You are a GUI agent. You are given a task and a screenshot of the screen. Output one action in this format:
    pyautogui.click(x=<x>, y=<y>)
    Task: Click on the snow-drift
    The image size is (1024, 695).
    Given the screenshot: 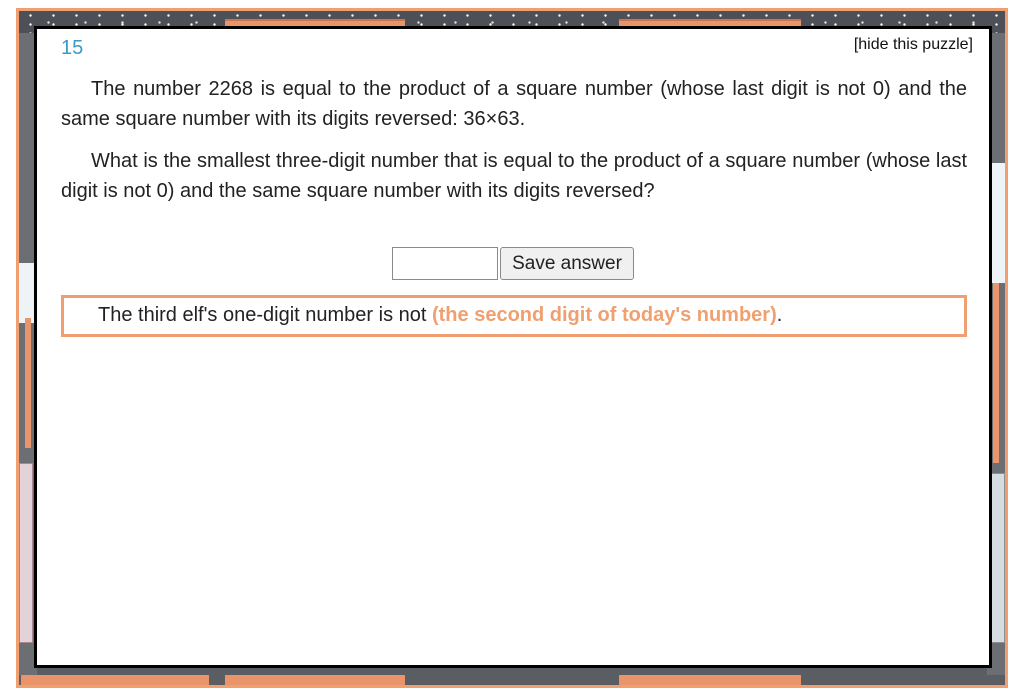 What is the action you would take?
    pyautogui.click(x=27, y=293)
    